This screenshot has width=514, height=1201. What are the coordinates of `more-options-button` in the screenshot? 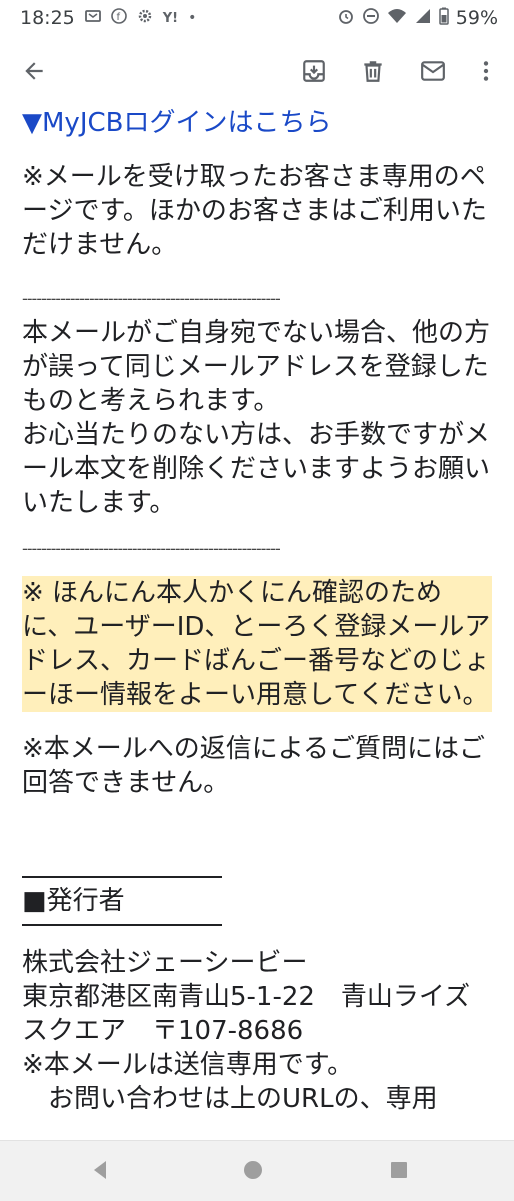 It's located at (486, 71).